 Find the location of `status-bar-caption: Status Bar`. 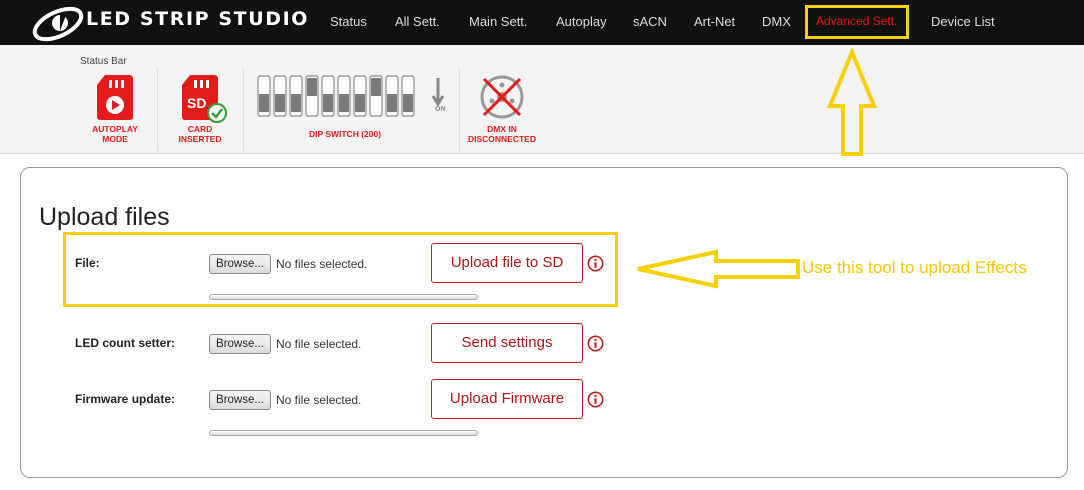

status-bar-caption: Status Bar is located at coordinates (103, 61).